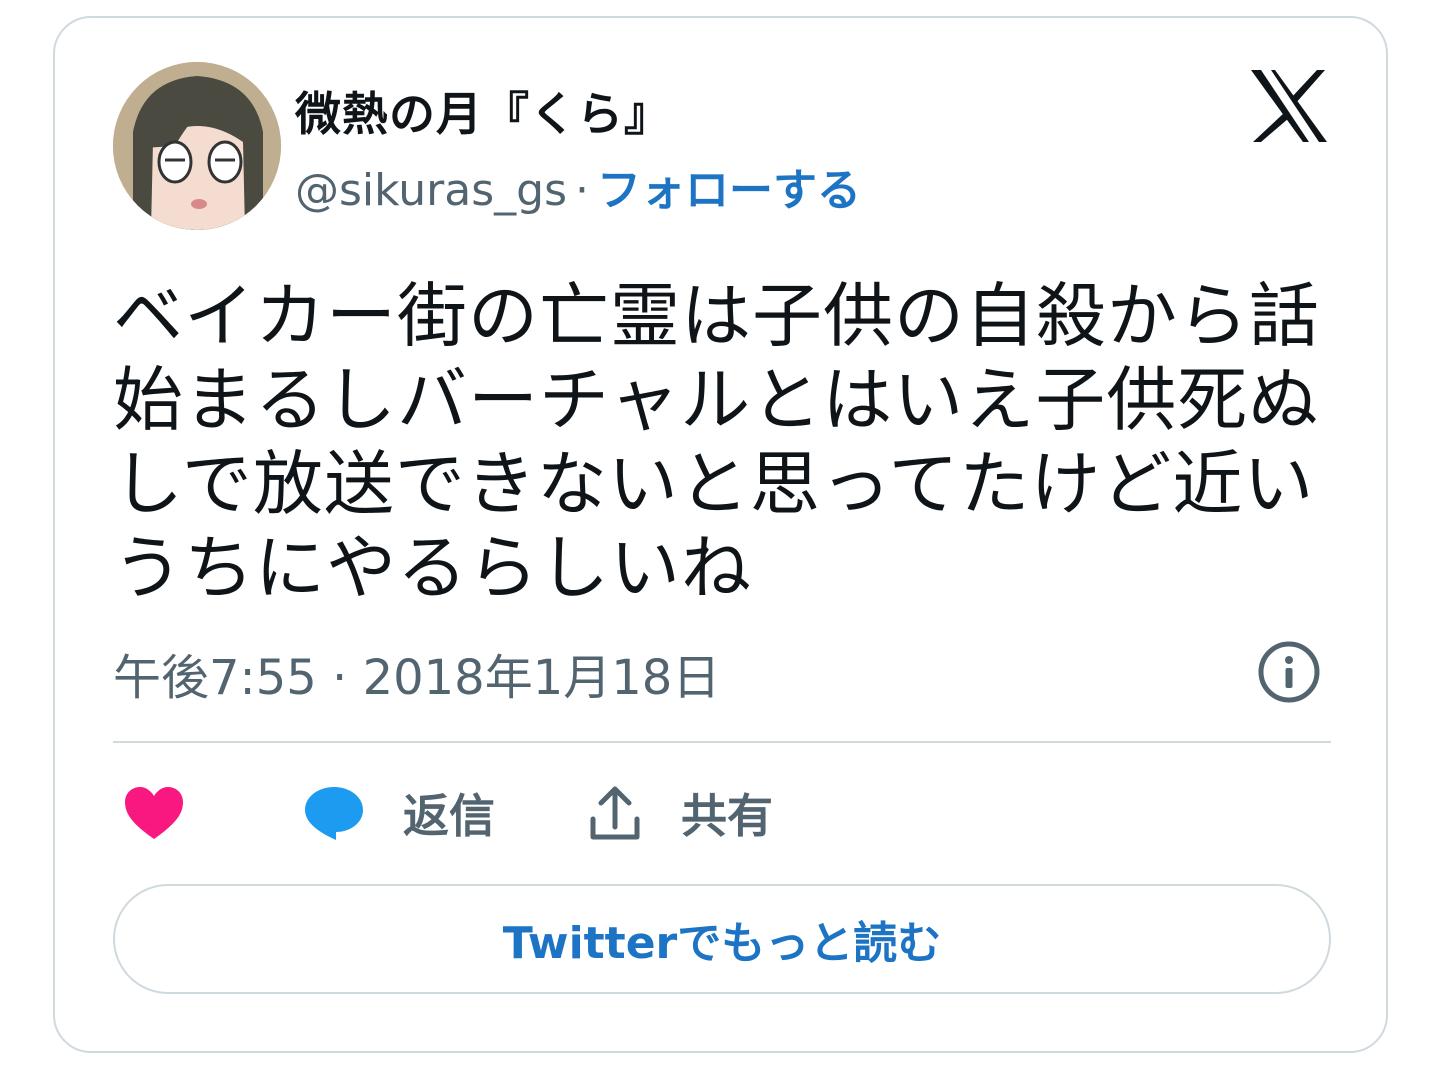  Describe the element at coordinates (449, 816) in the screenshot. I see `reply-label: 返信` at that location.